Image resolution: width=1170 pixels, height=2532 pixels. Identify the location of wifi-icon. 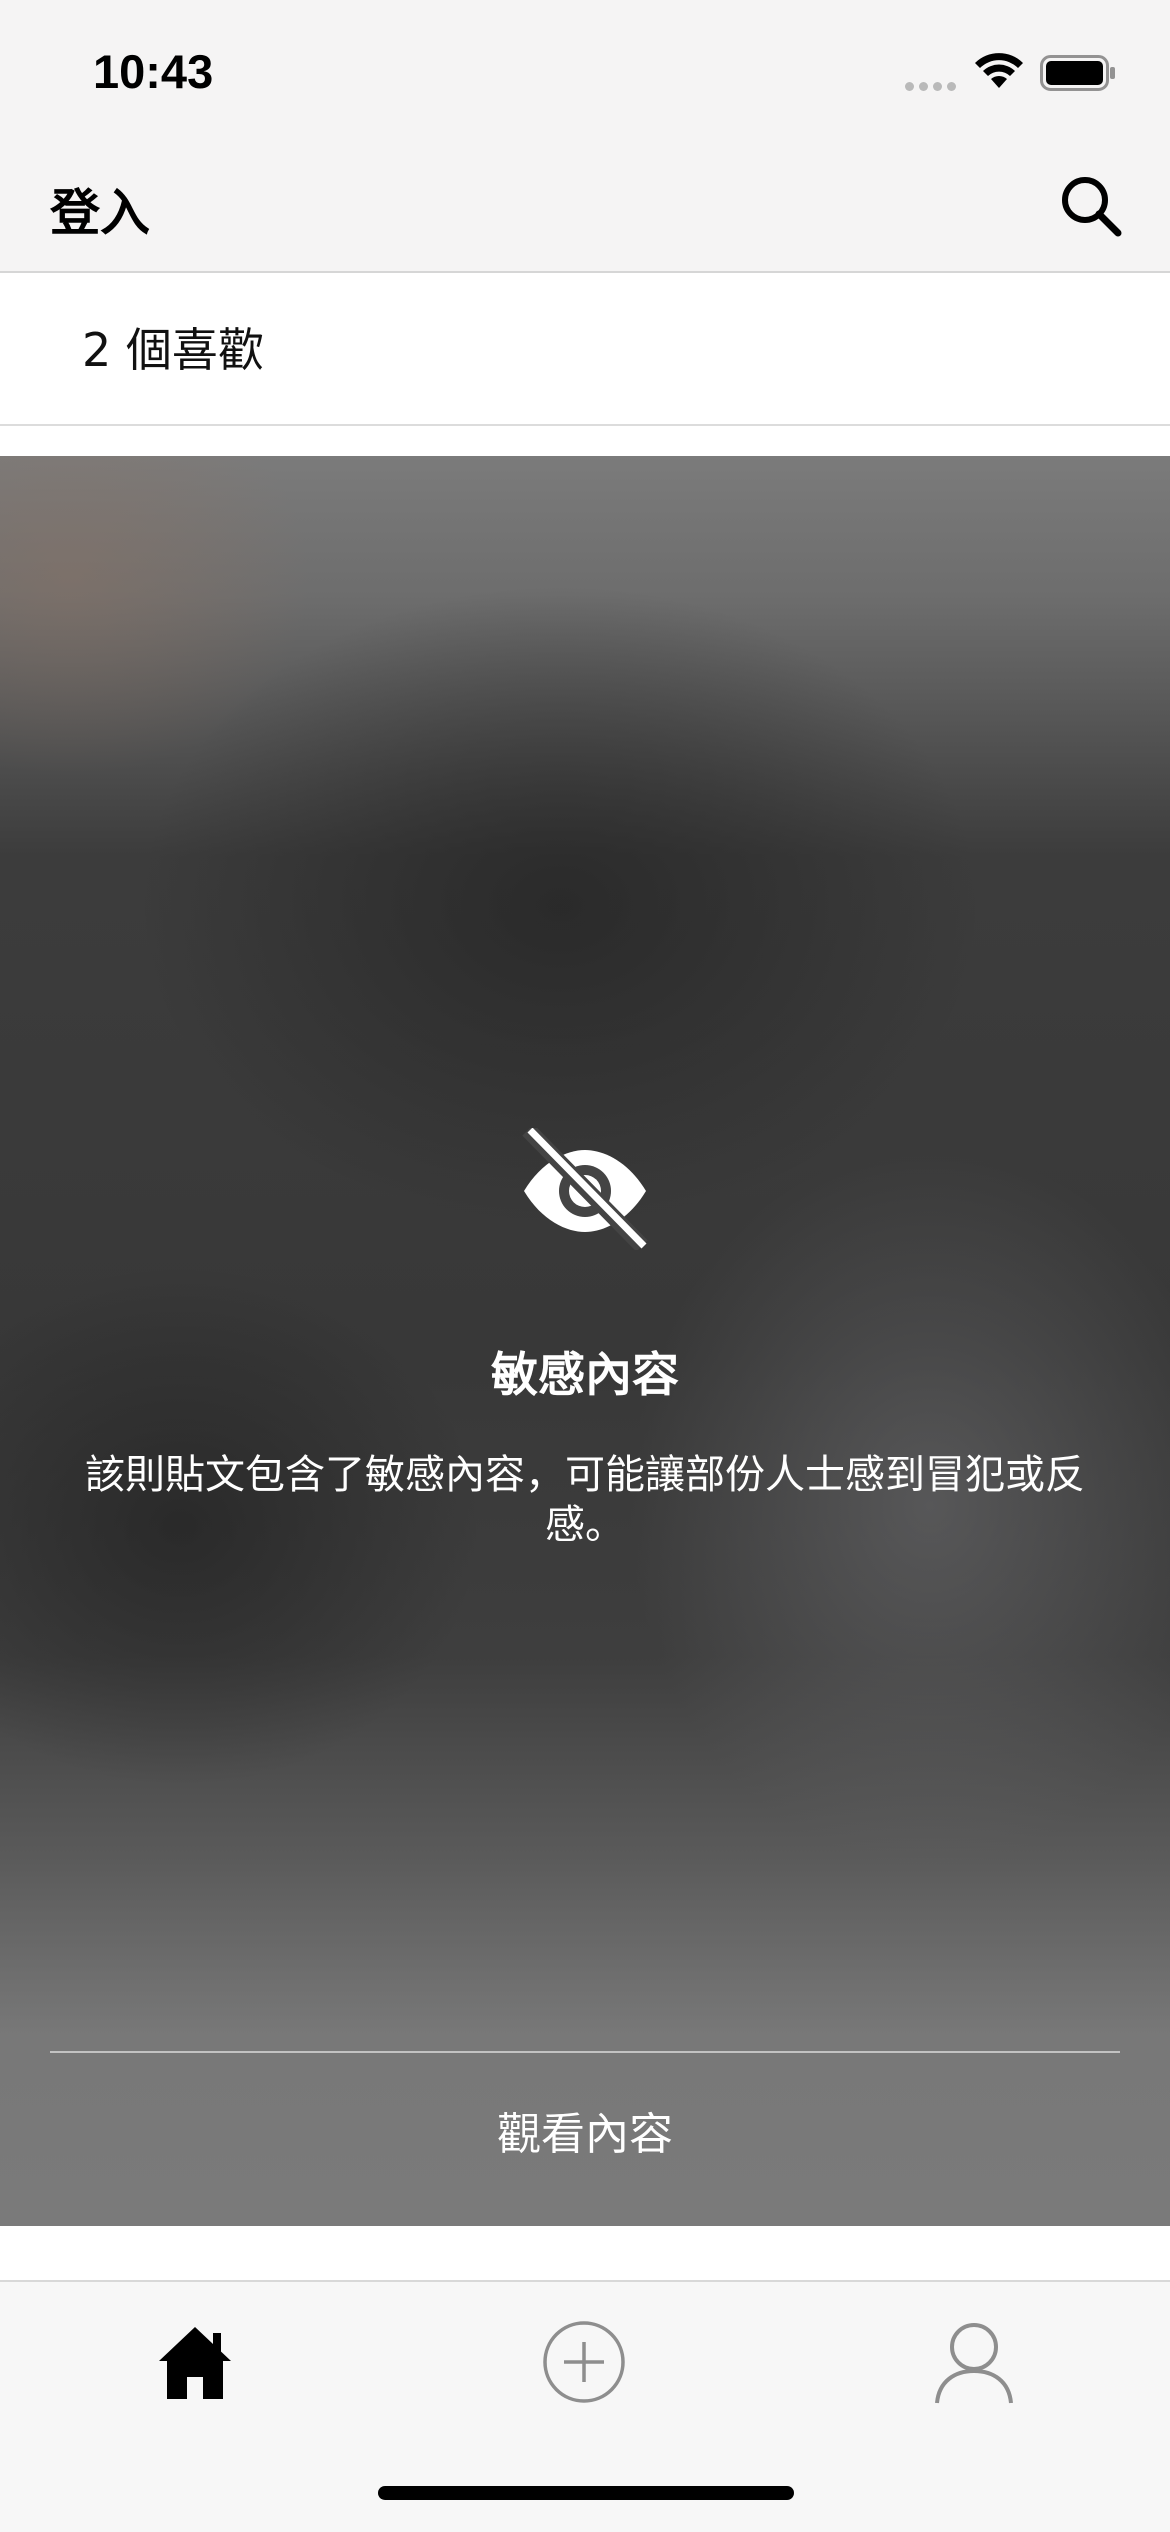
(999, 70).